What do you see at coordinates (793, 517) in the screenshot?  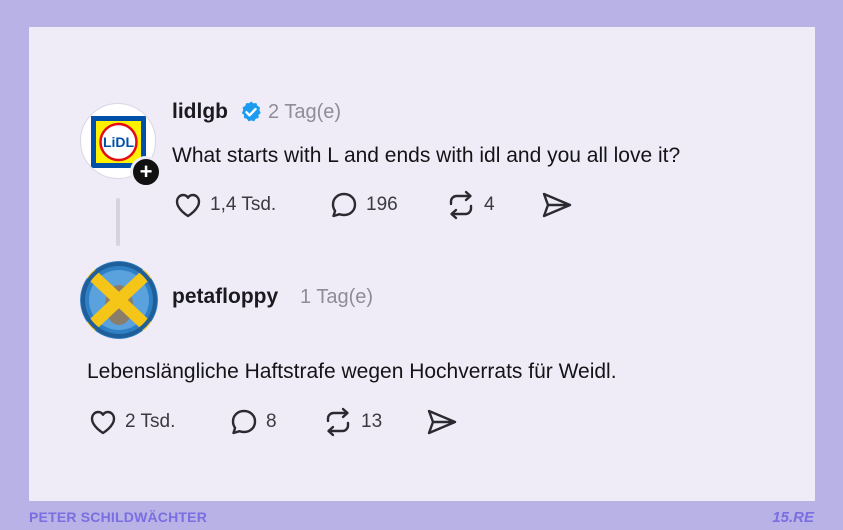 I see `source-credit: 15.RE` at bounding box center [793, 517].